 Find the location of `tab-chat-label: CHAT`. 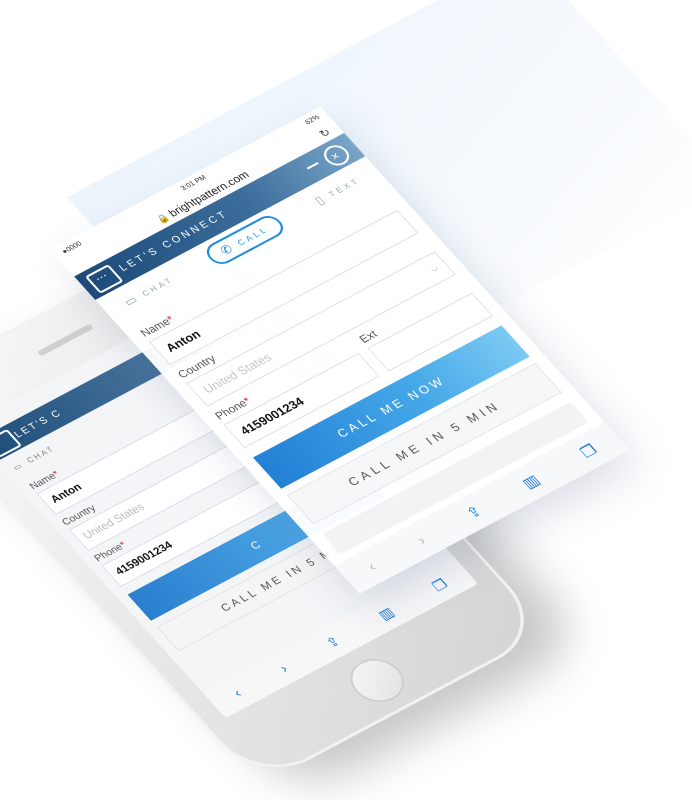

tab-chat-label: CHAT is located at coordinates (157, 286).